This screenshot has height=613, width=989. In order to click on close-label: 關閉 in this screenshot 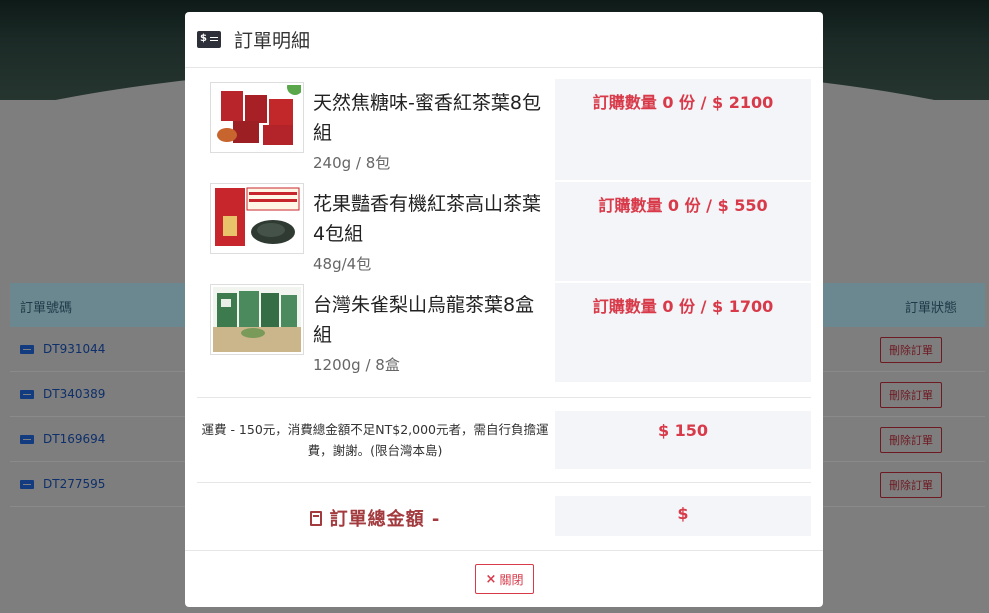, I will do `click(511, 579)`.